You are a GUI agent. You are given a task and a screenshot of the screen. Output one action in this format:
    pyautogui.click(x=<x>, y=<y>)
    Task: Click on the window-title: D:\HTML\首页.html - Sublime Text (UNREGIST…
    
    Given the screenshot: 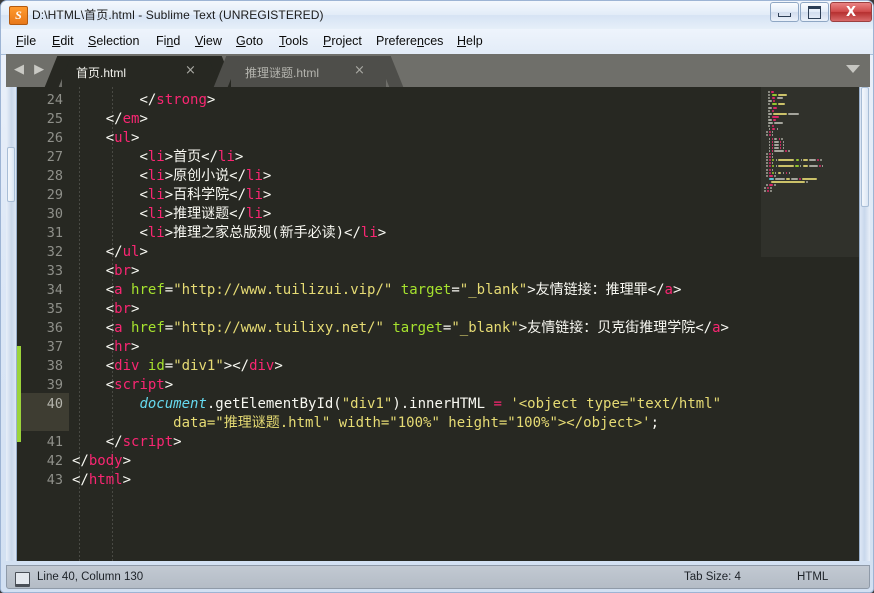 What is the action you would take?
    pyautogui.click(x=178, y=15)
    